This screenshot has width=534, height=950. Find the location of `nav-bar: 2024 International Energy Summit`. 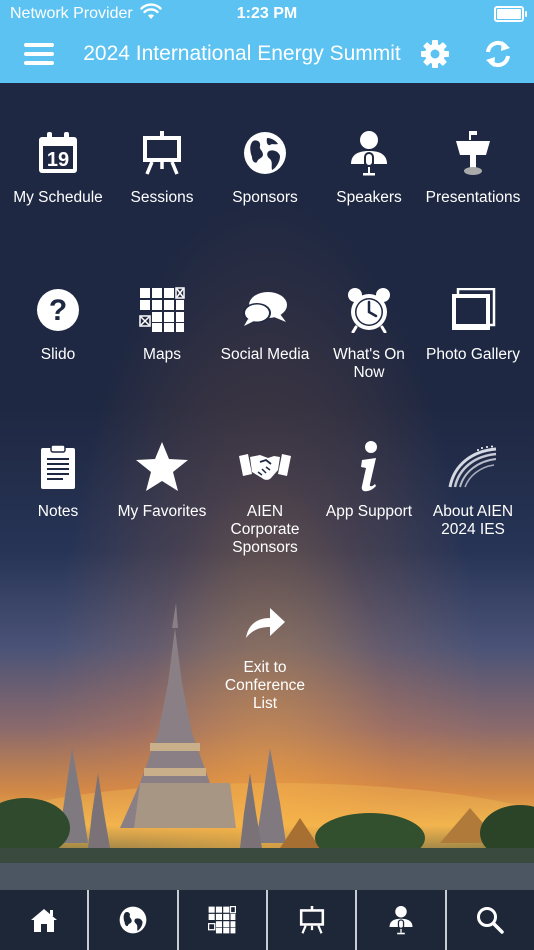

nav-bar: 2024 International Energy Summit is located at coordinates (267, 55).